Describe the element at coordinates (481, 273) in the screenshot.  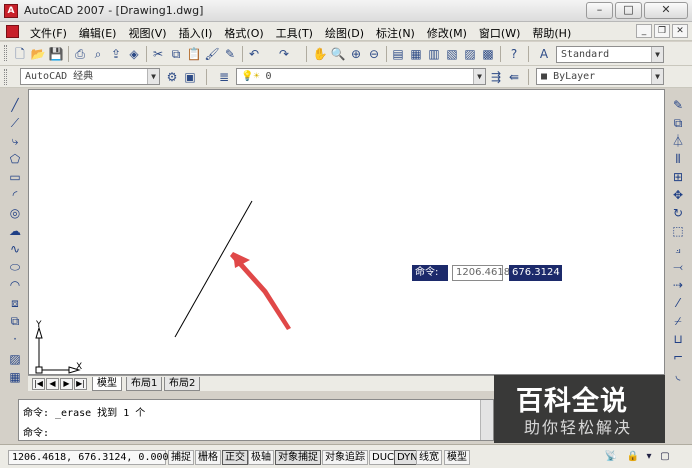
I see `dynamic-input-x: 1206.4618` at that location.